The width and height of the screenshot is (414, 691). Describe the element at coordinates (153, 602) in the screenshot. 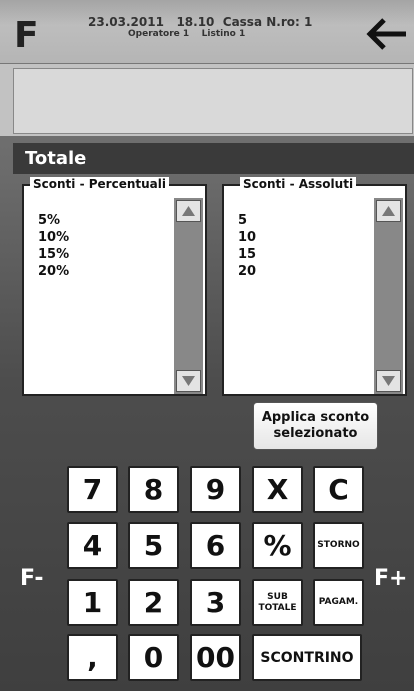

I see `key-2: 2` at that location.